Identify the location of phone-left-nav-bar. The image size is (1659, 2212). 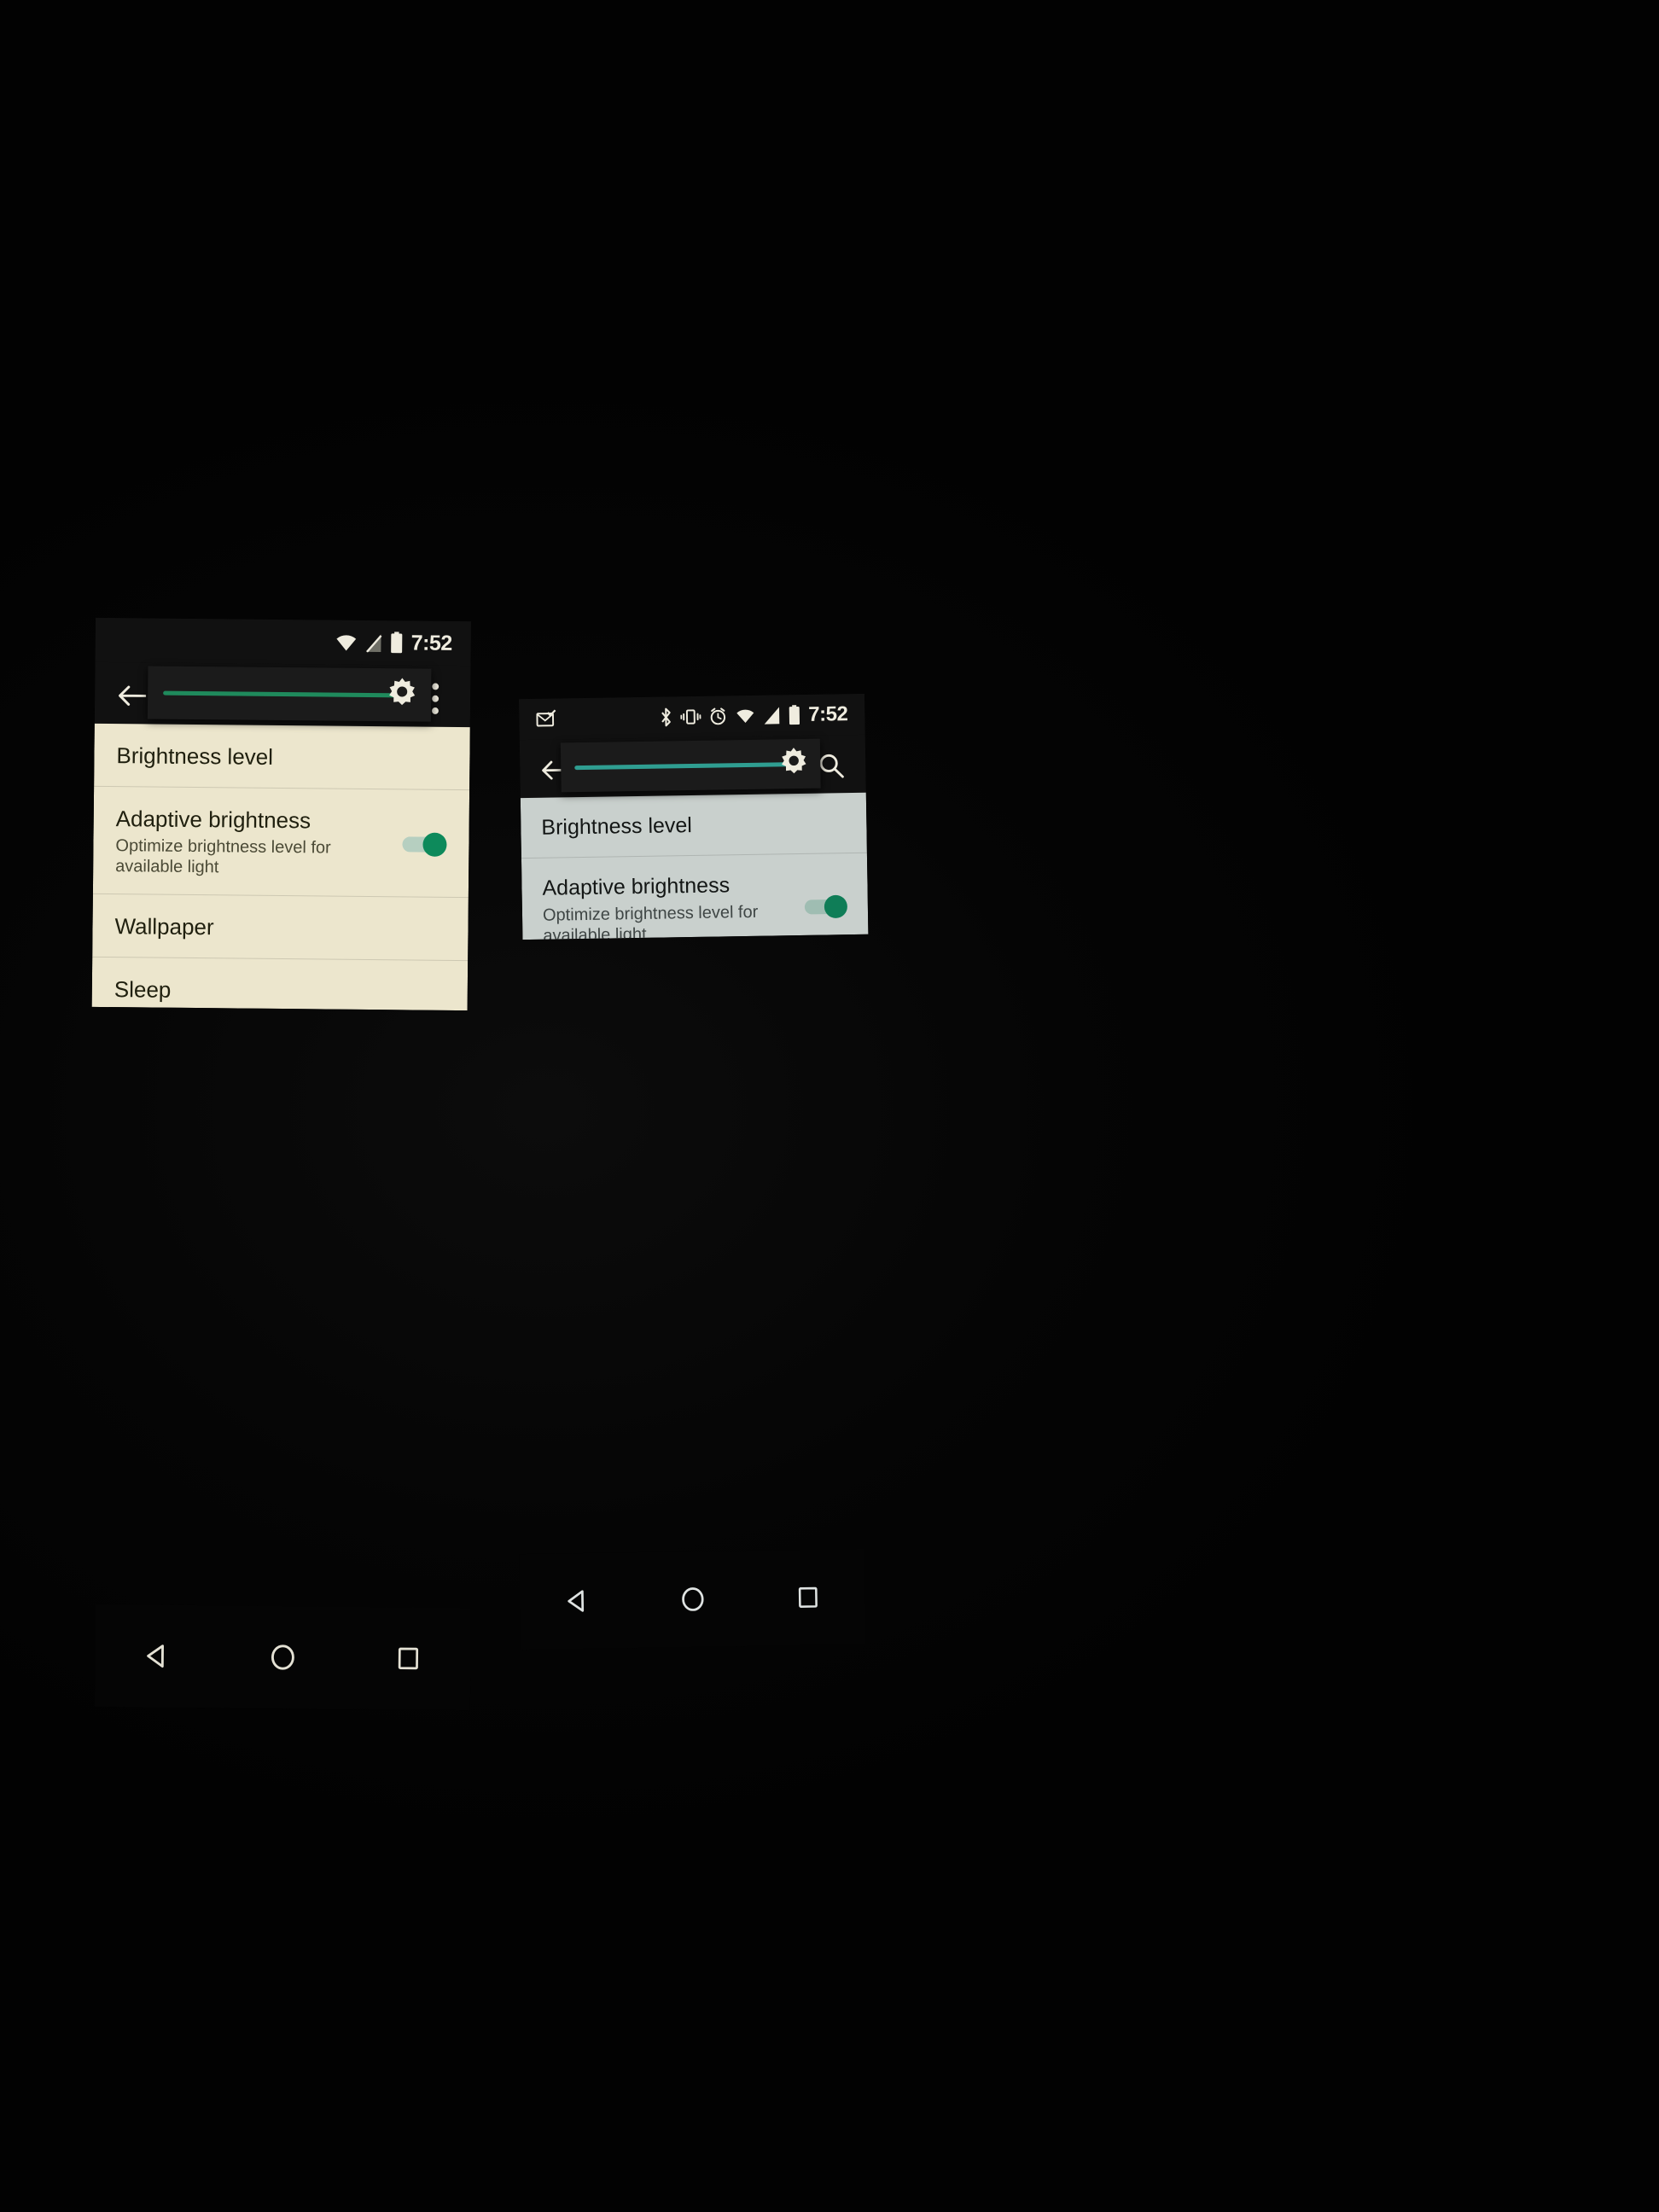
(282, 1657).